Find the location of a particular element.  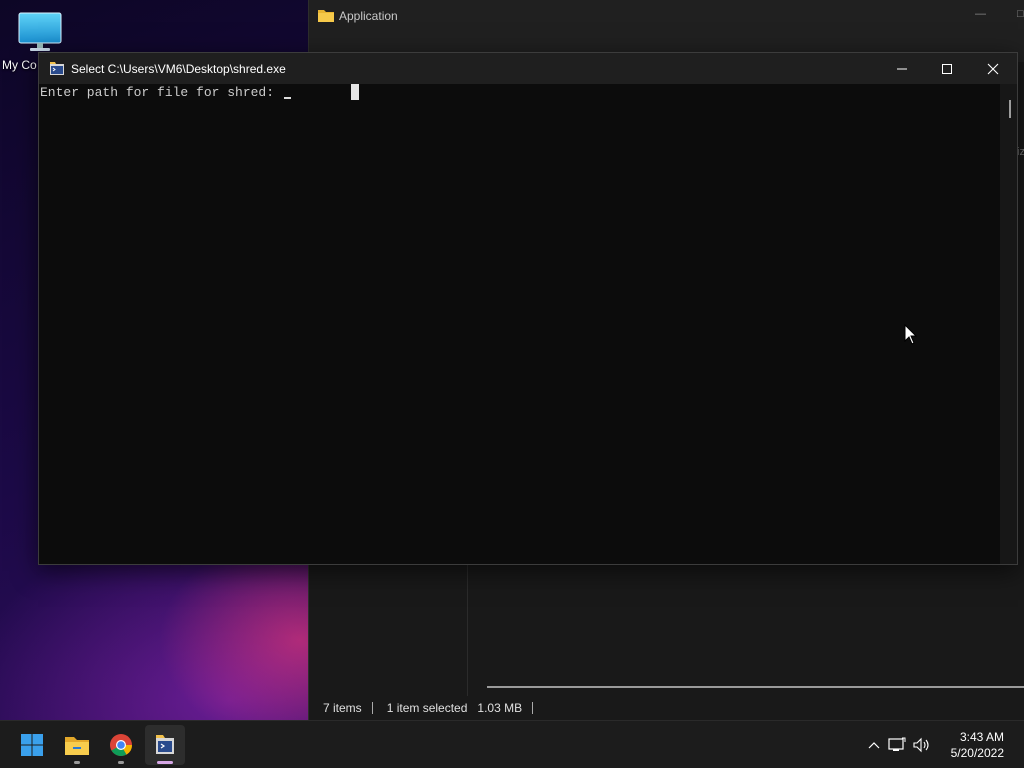

taskbar-console-button is located at coordinates (165, 745).